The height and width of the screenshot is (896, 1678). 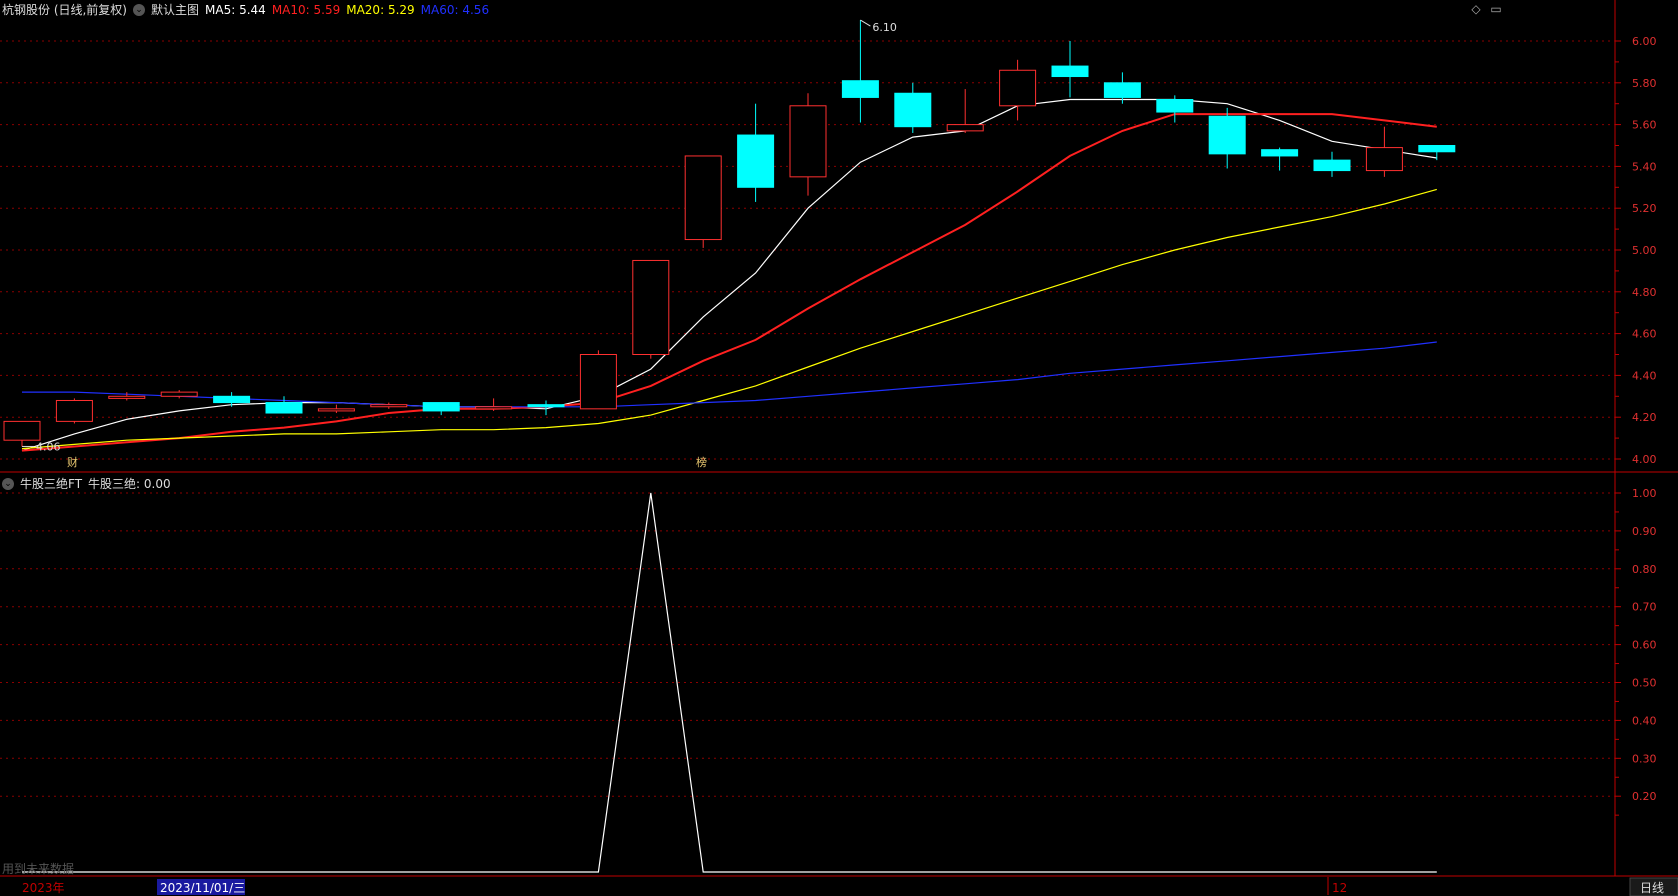 I want to click on price-tick-label: 4.00, so click(x=1644, y=459).